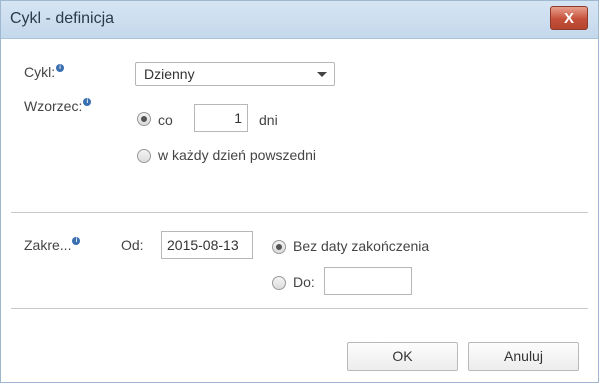 Image resolution: width=599 pixels, height=383 pixels. What do you see at coordinates (144, 156) in the screenshot?
I see `pattern-weekday-radio` at bounding box center [144, 156].